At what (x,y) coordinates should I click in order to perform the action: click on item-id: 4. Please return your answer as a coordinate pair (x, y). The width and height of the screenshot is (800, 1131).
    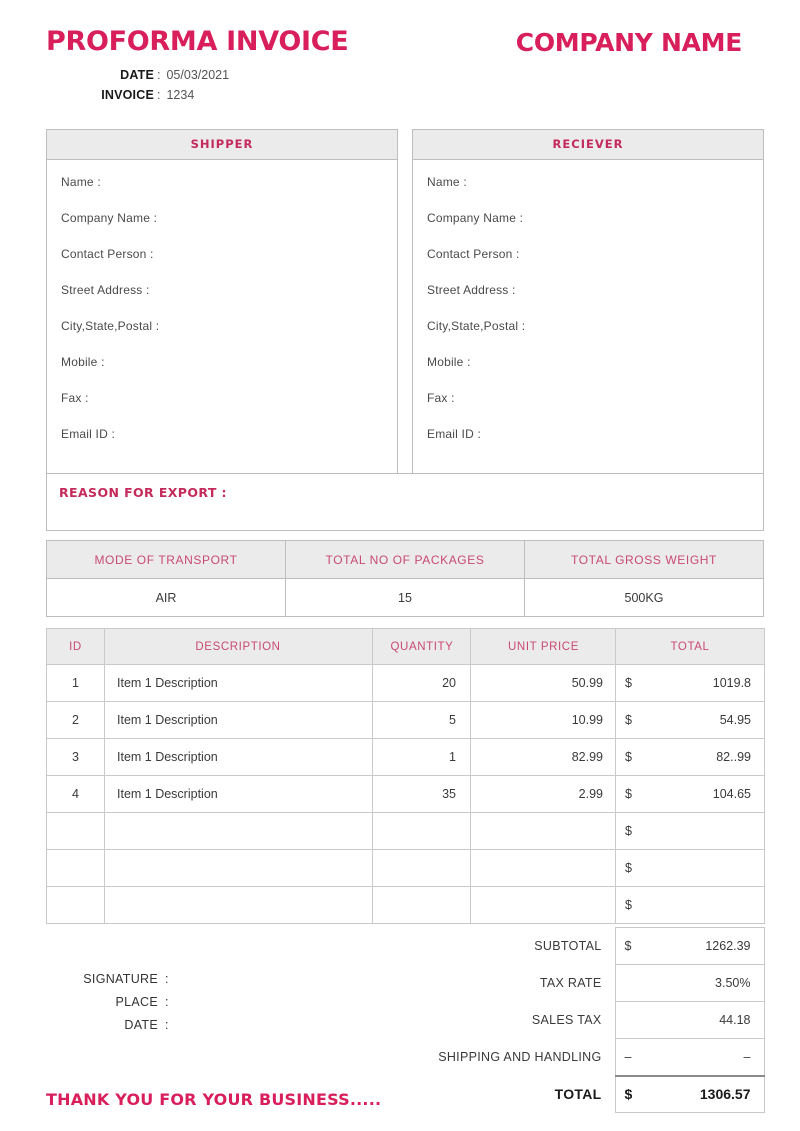
    Looking at the image, I should click on (75, 794).